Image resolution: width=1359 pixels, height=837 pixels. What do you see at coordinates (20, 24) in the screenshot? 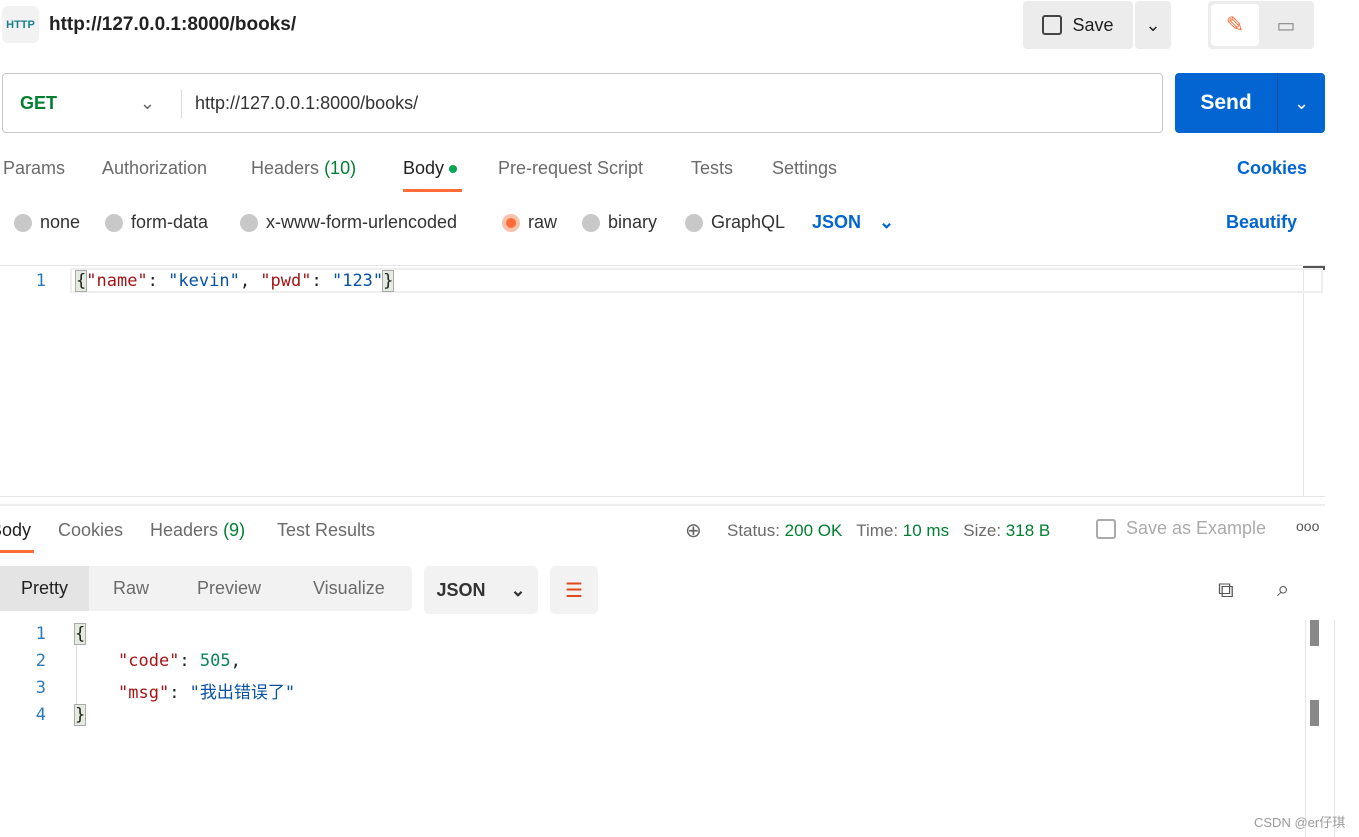
I see `http-icon: HTTP` at bounding box center [20, 24].